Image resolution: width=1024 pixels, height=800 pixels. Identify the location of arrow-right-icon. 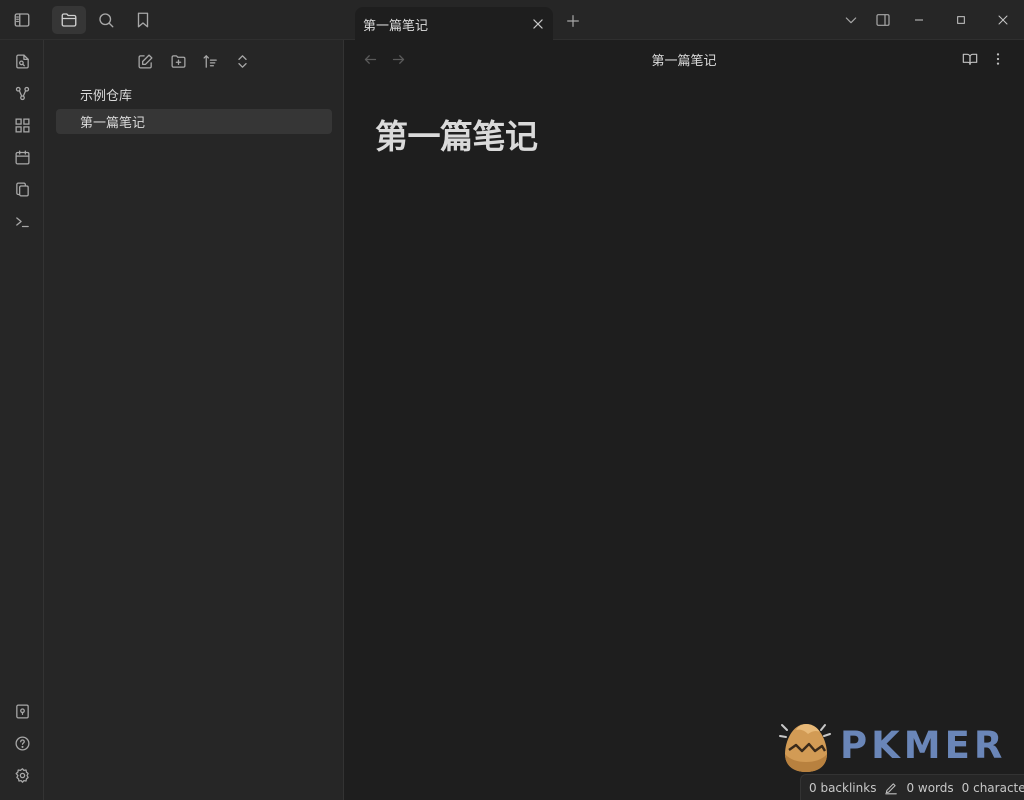
(398, 59).